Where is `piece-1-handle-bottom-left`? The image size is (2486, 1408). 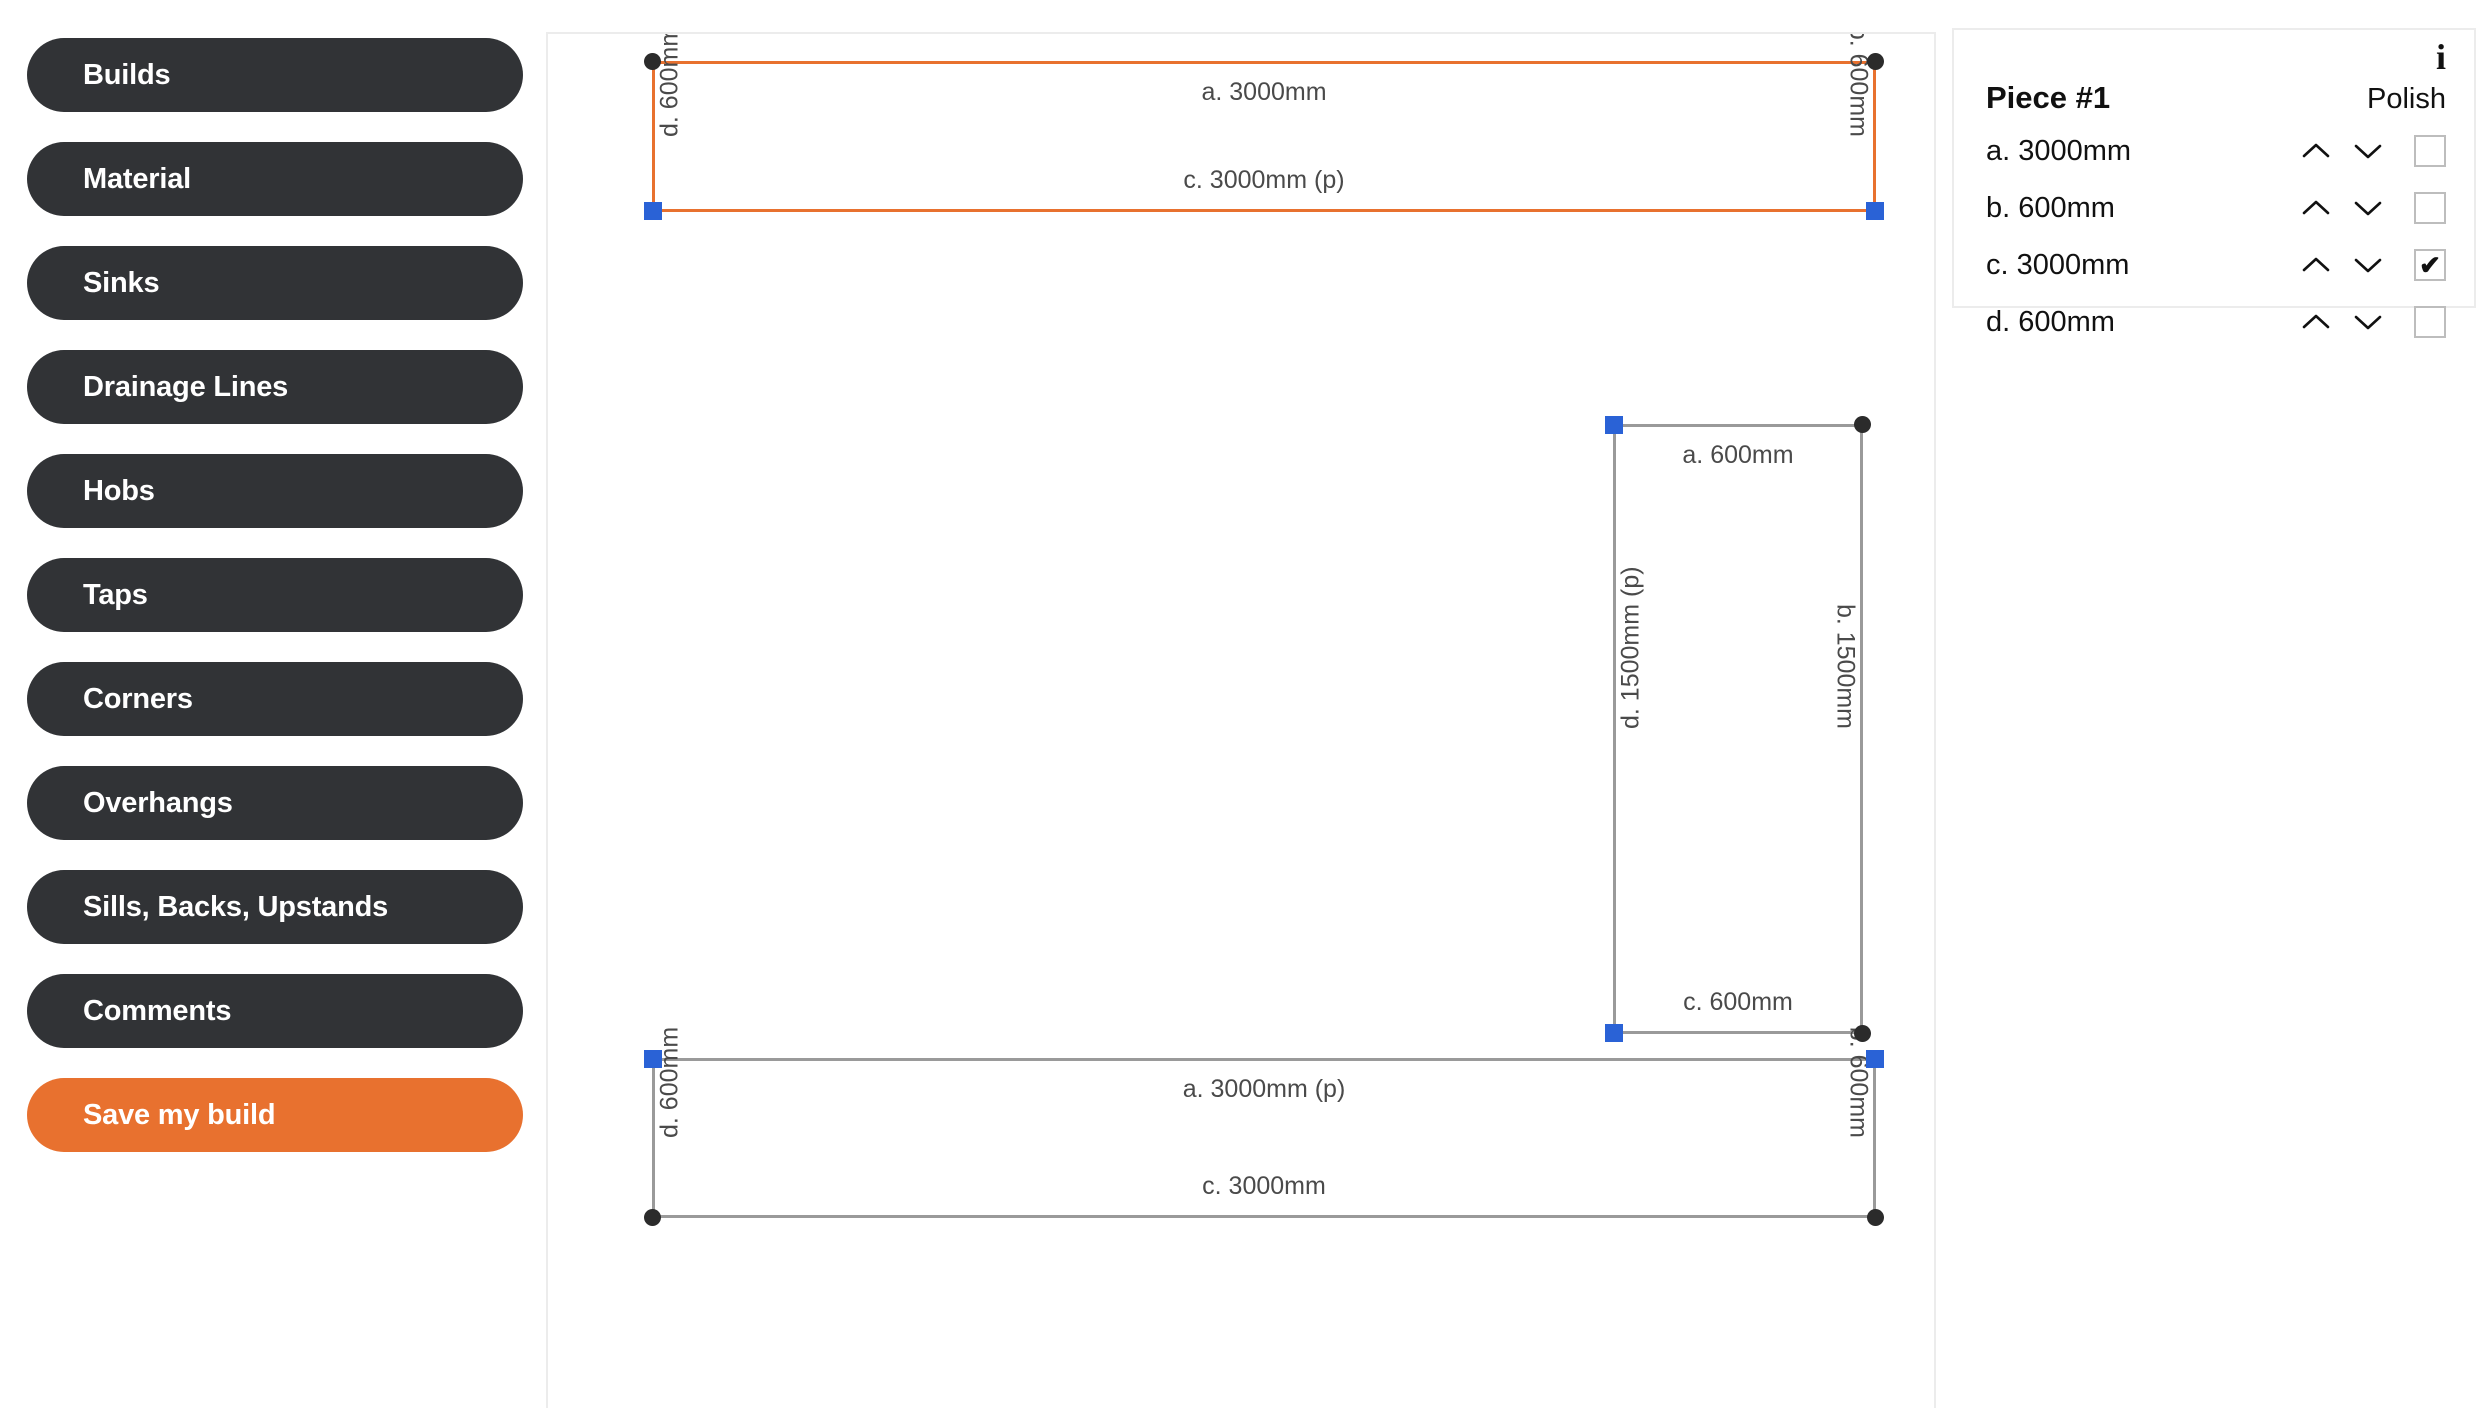
piece-1-handle-bottom-left is located at coordinates (653, 211).